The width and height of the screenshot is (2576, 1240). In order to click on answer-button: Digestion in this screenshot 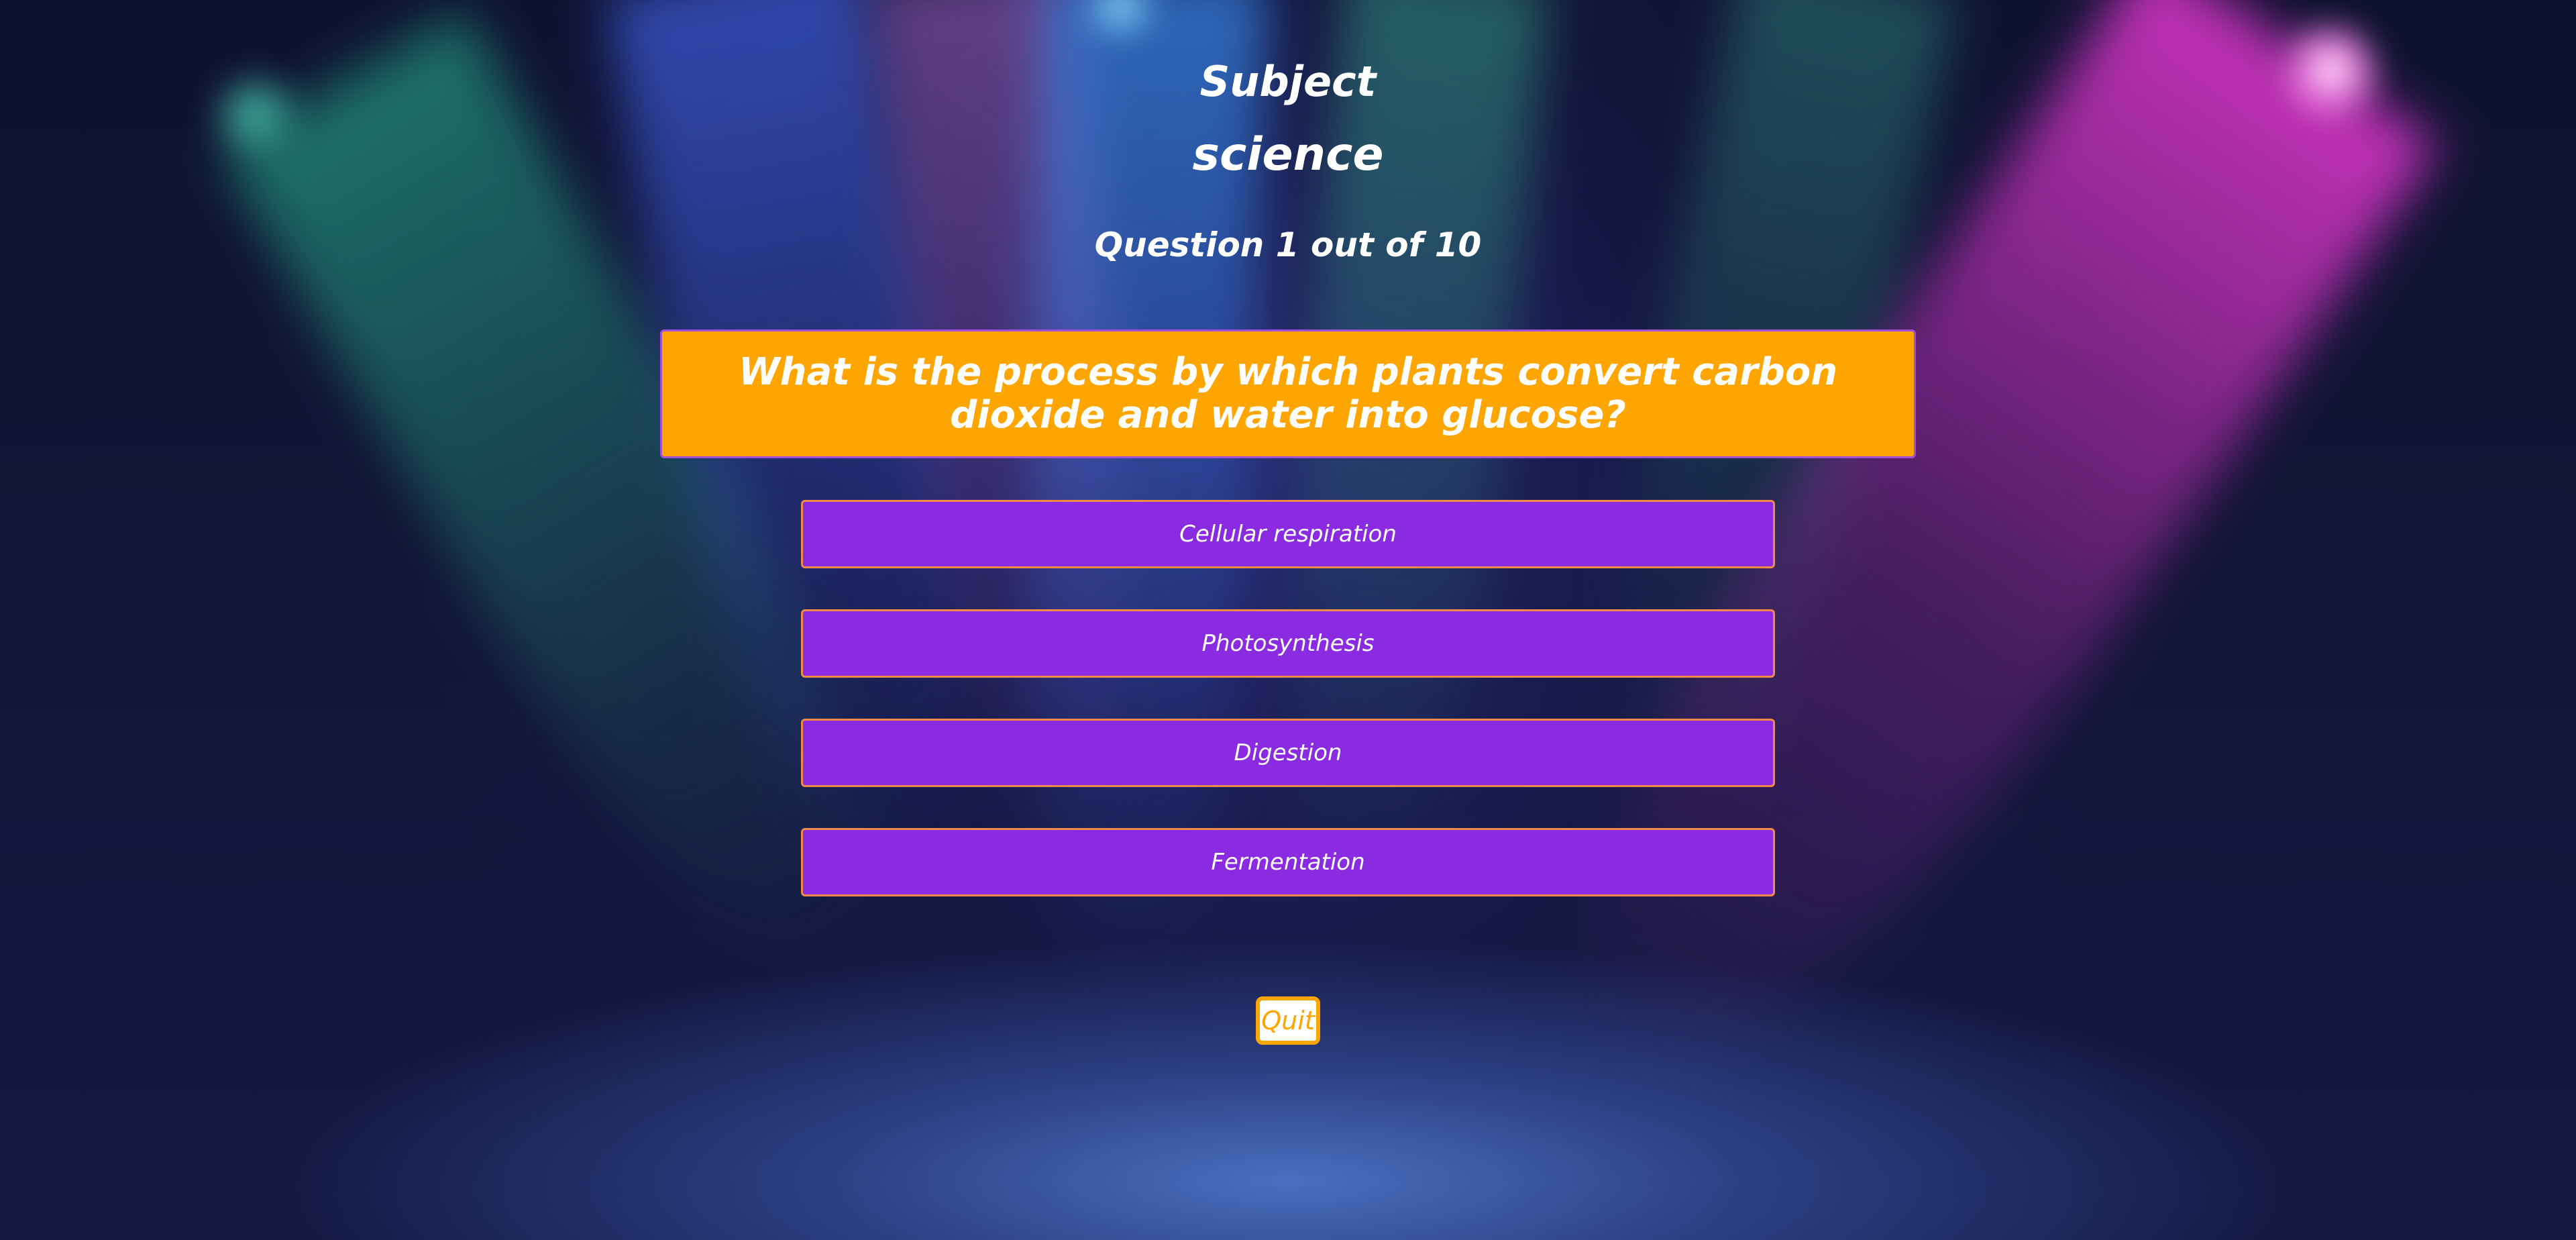, I will do `click(1288, 753)`.